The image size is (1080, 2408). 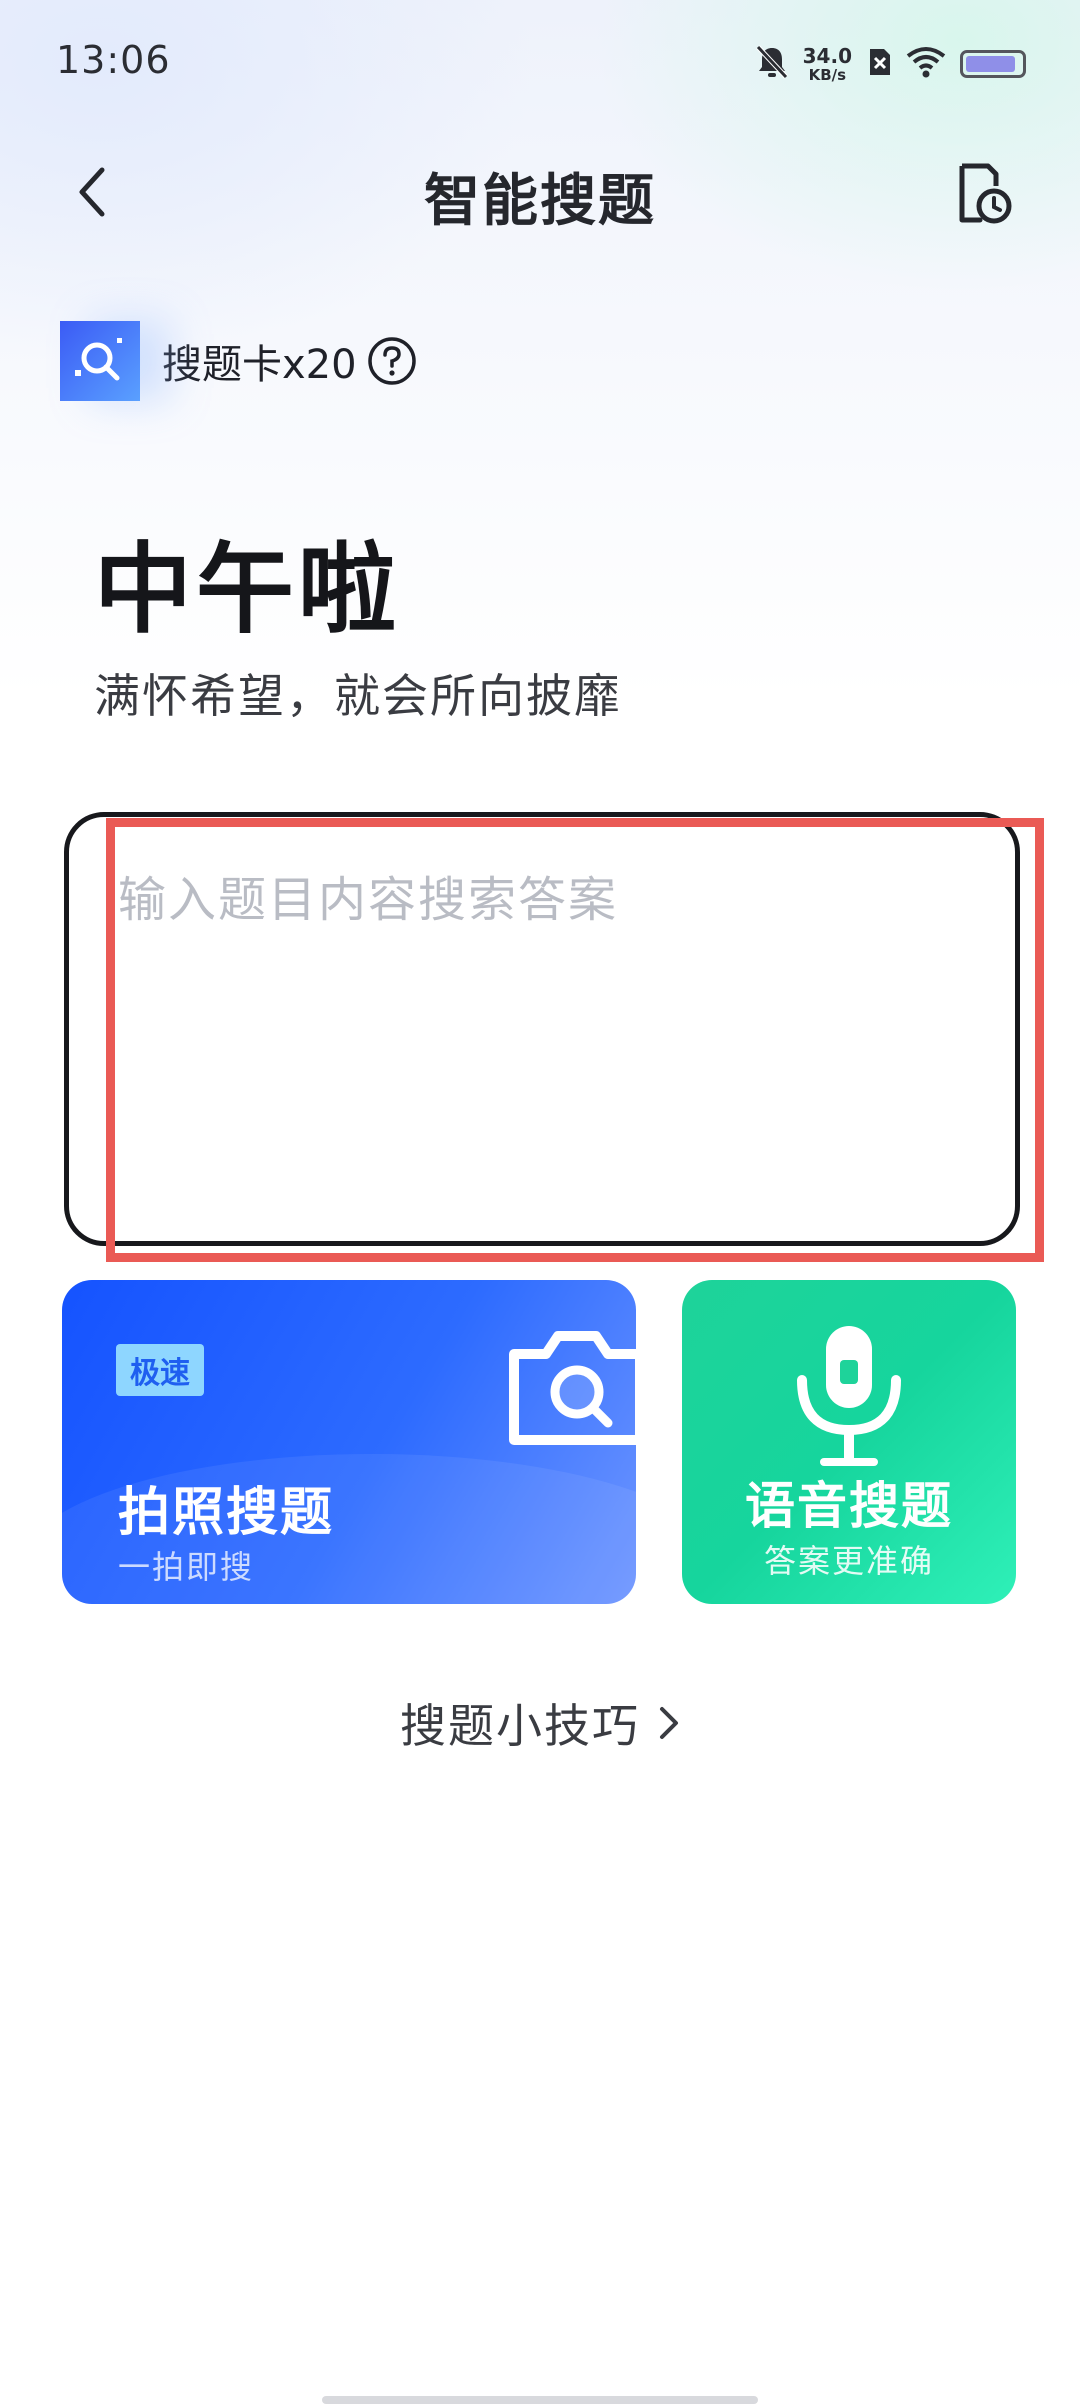 I want to click on search-card-icon, so click(x=100, y=361).